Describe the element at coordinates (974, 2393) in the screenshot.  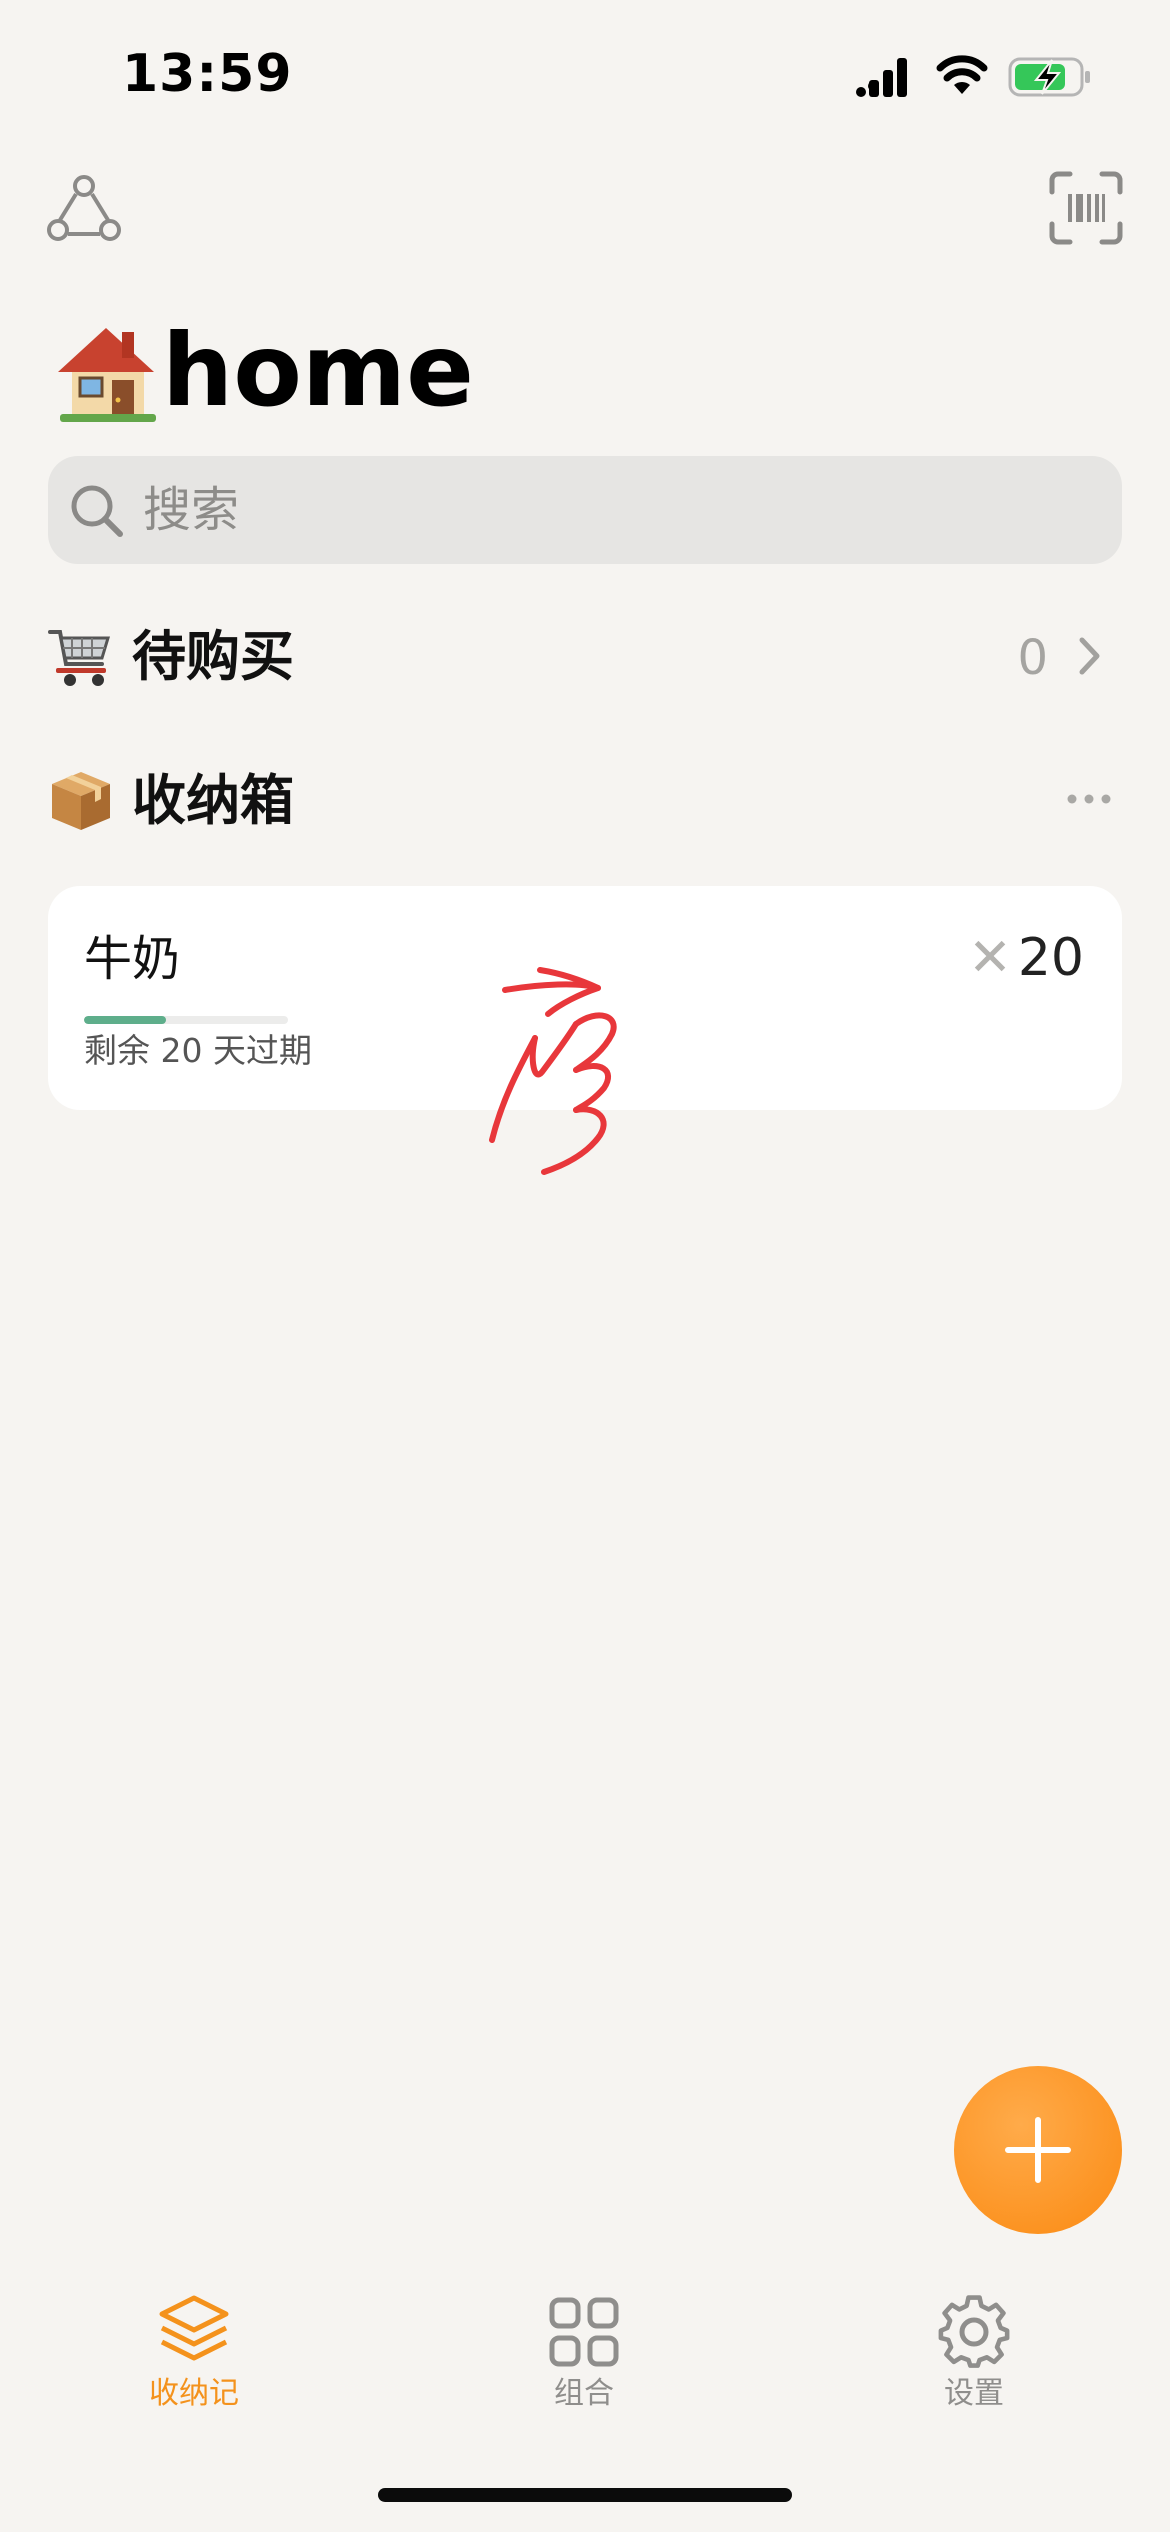
I see `tab-settings-label: 设置` at that location.